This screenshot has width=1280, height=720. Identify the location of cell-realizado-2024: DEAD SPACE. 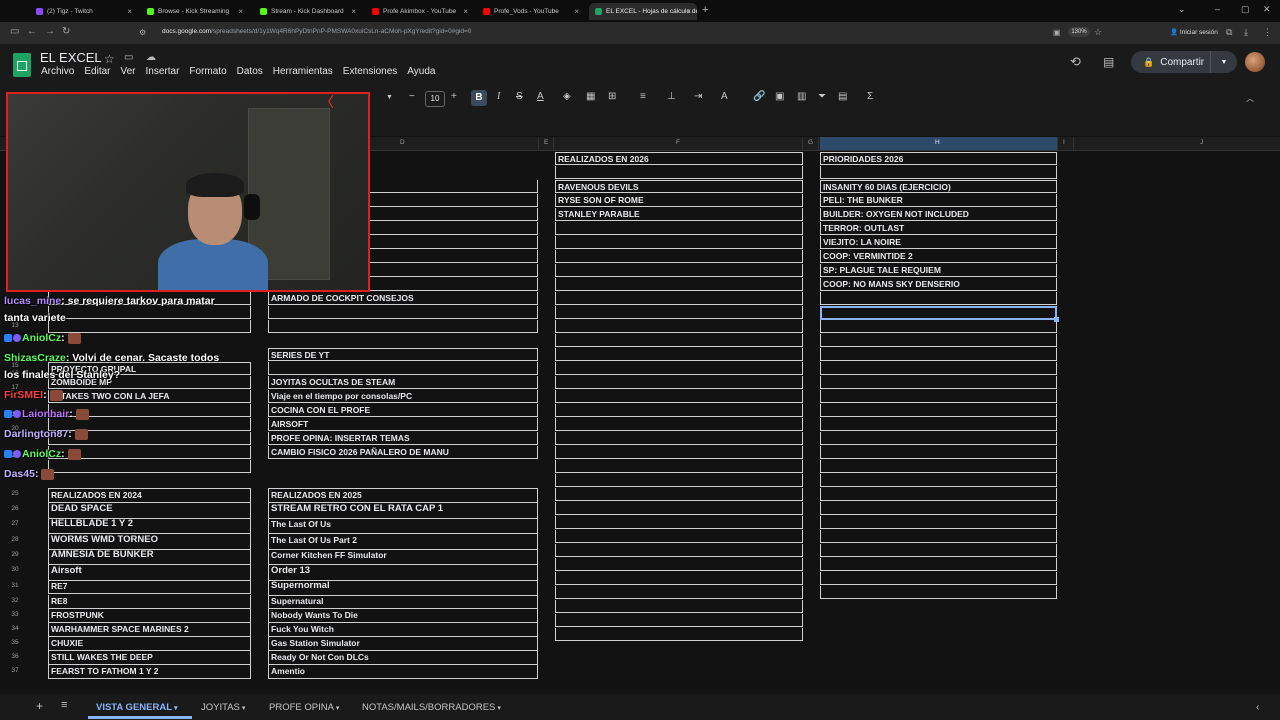
(149, 511).